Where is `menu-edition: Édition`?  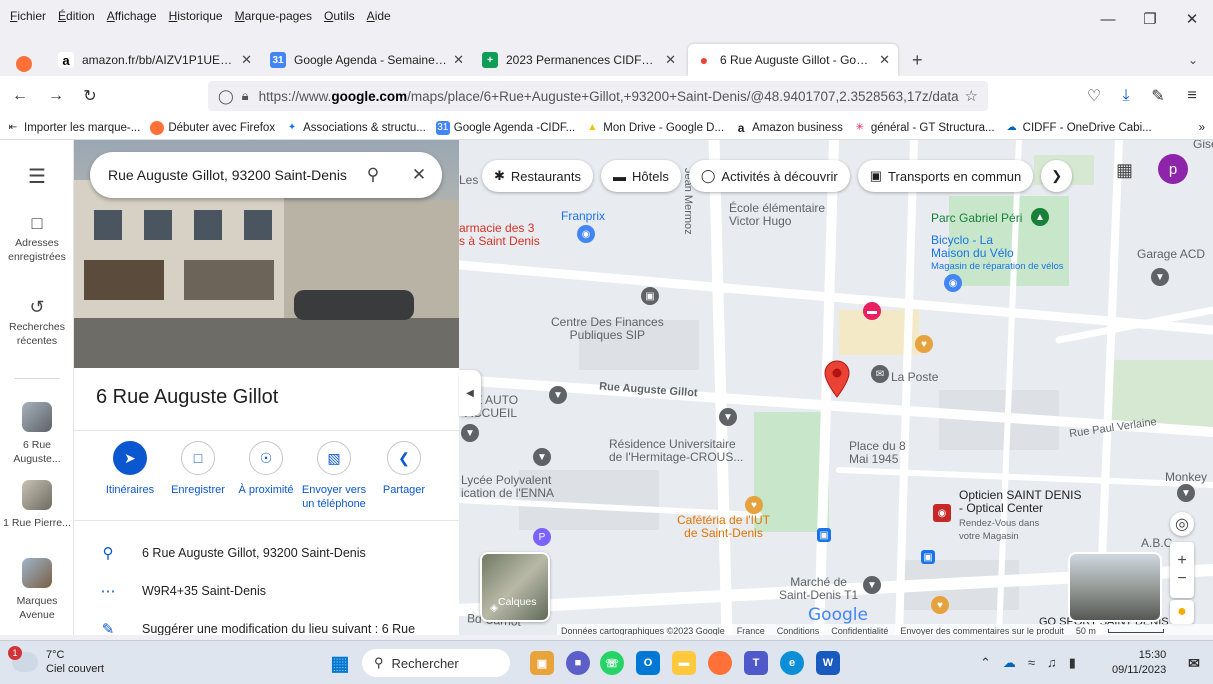 menu-edition: Édition is located at coordinates (76, 16).